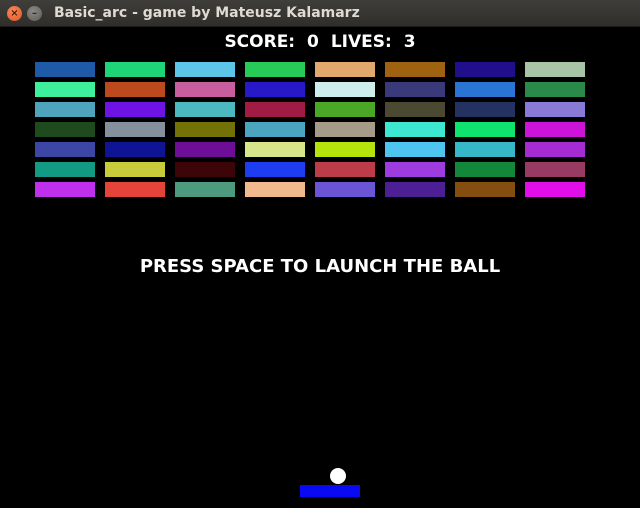  What do you see at coordinates (361, 42) in the screenshot?
I see `lives-label: LIVES:` at bounding box center [361, 42].